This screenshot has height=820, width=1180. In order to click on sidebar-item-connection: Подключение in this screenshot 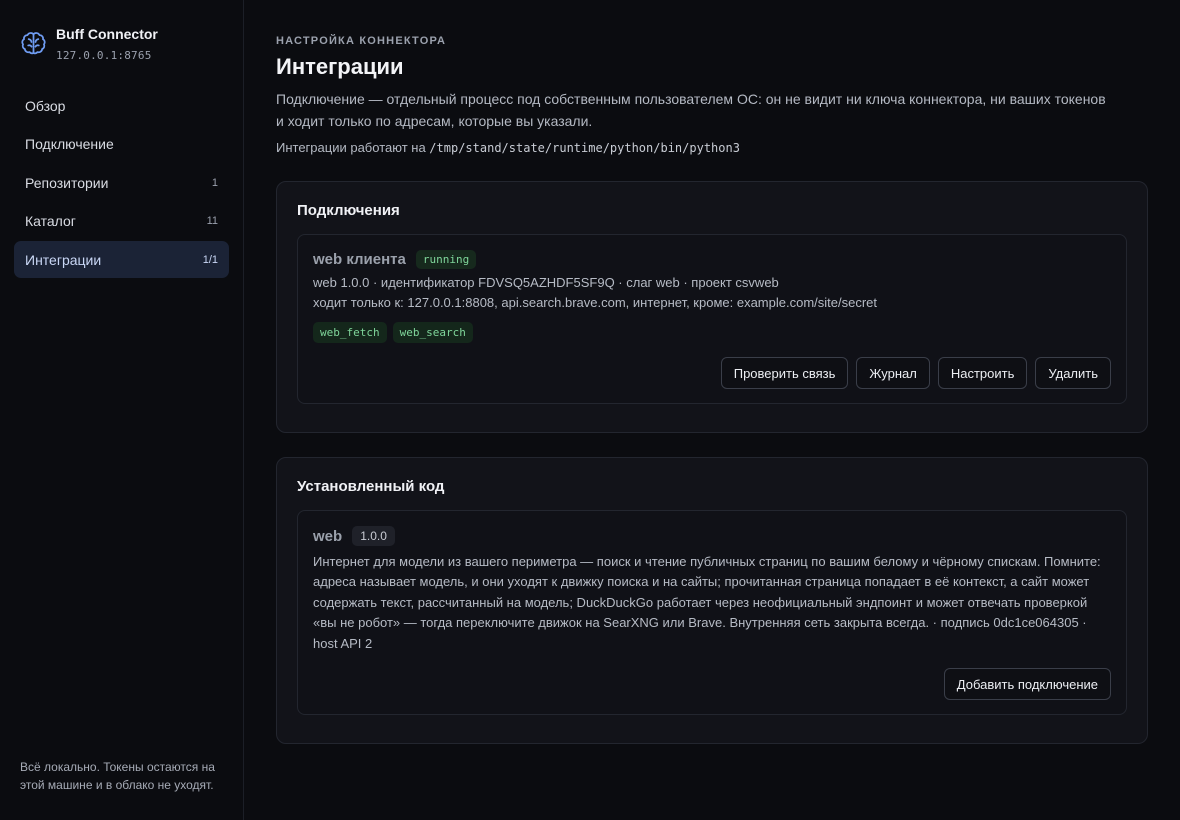, I will do `click(121, 144)`.